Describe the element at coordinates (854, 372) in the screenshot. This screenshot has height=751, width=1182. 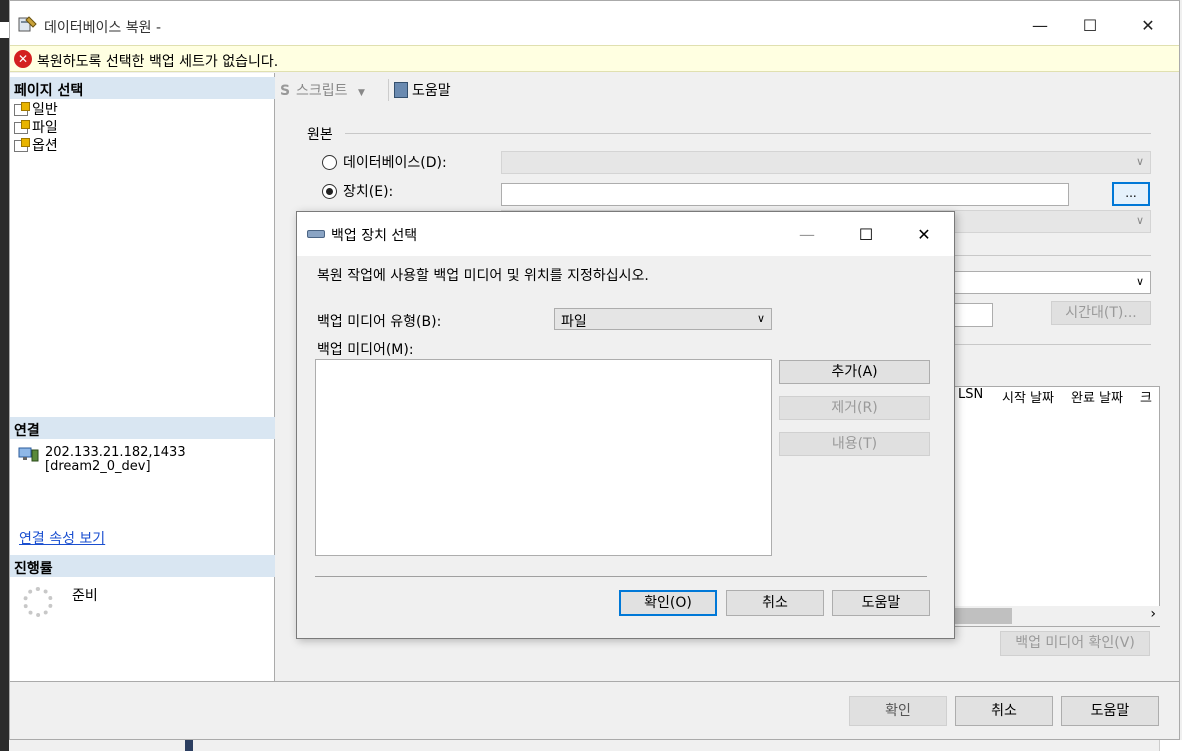
I see `add-button: 추가(A)` at that location.